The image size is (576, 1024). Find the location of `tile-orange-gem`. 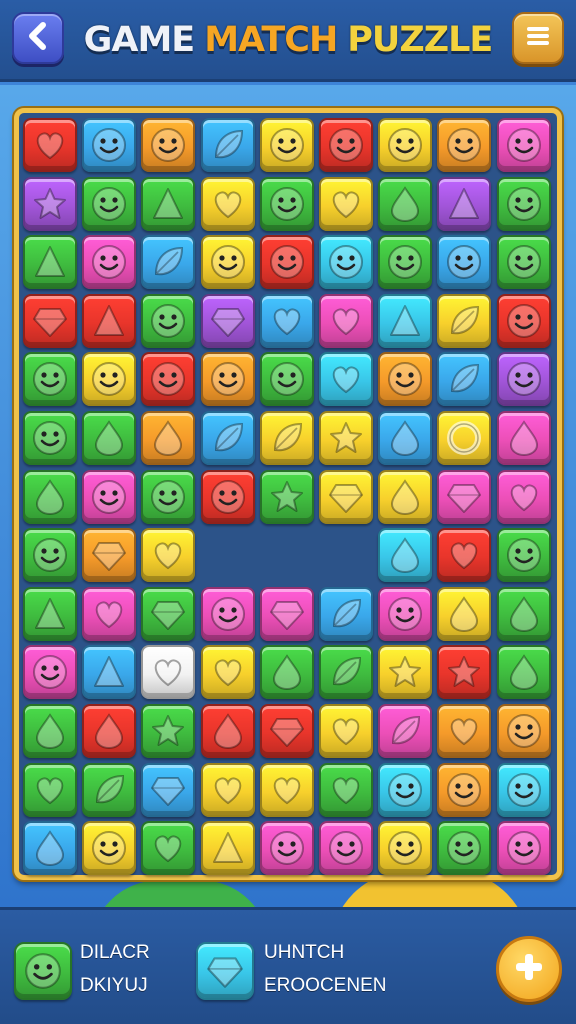

tile-orange-gem is located at coordinates (109, 555).